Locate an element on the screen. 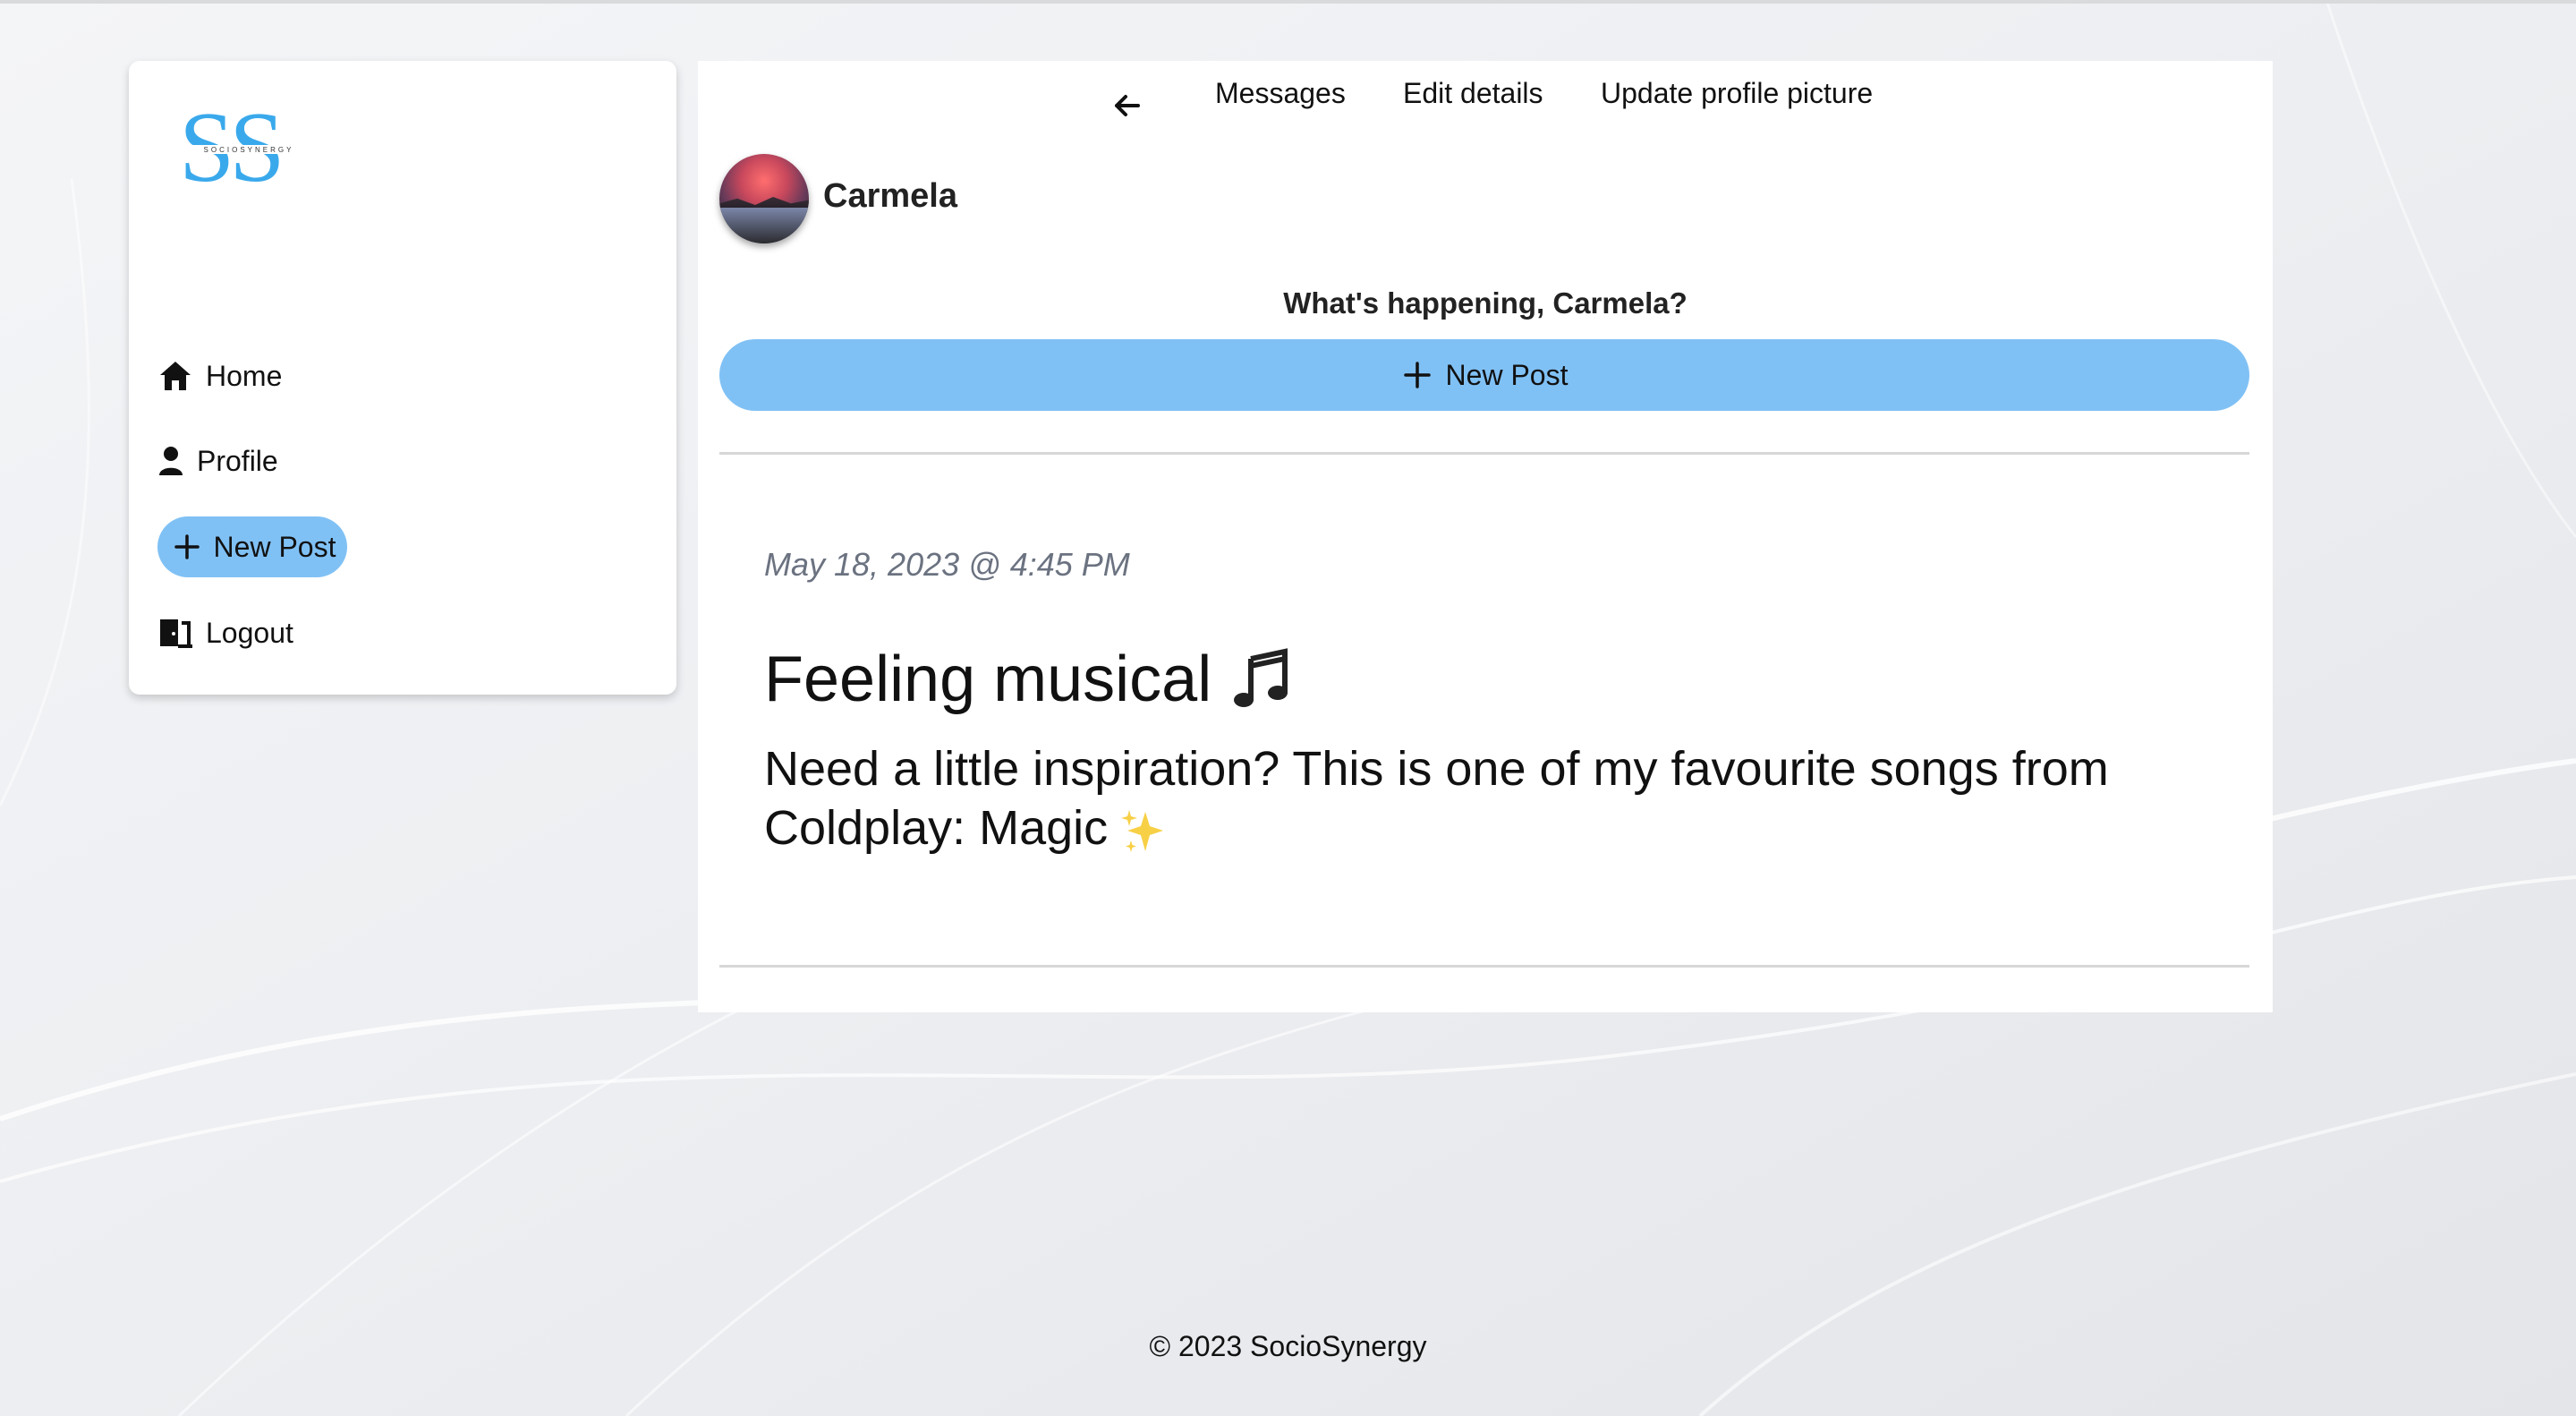 The height and width of the screenshot is (1416, 2576). new-post-button: New Post is located at coordinates (1484, 375).